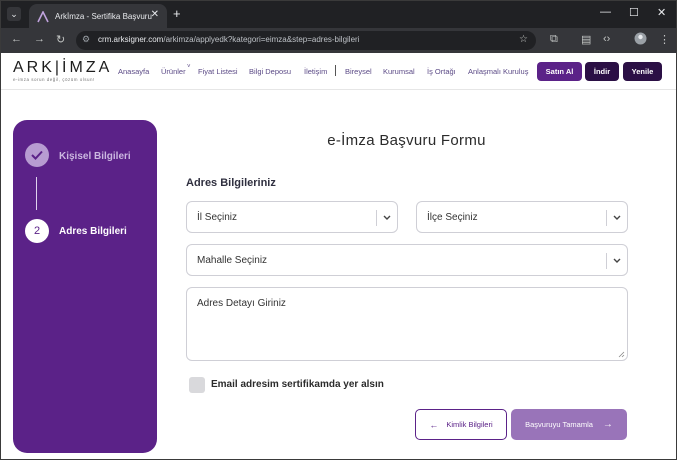  What do you see at coordinates (36, 193) in the screenshot?
I see `step-connector` at bounding box center [36, 193].